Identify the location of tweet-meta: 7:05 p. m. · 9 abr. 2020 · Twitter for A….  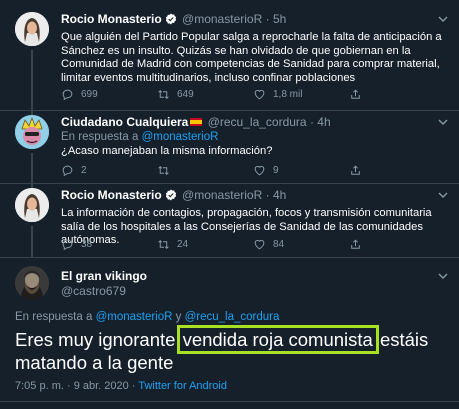
(121, 386).